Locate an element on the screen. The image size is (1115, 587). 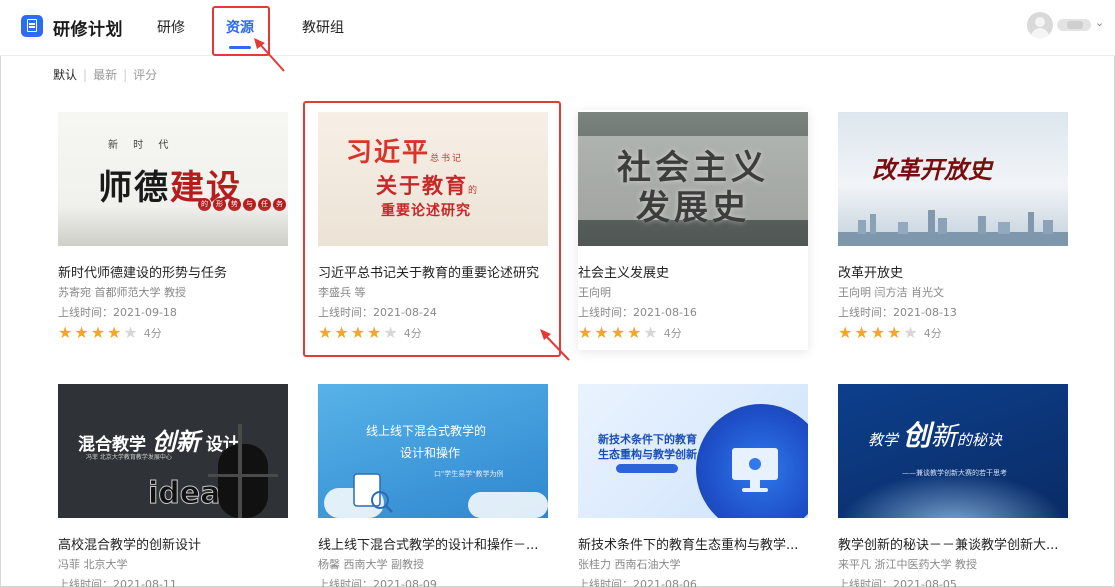
resource-date: 上线时间：2021-08-05 is located at coordinates (897, 582).